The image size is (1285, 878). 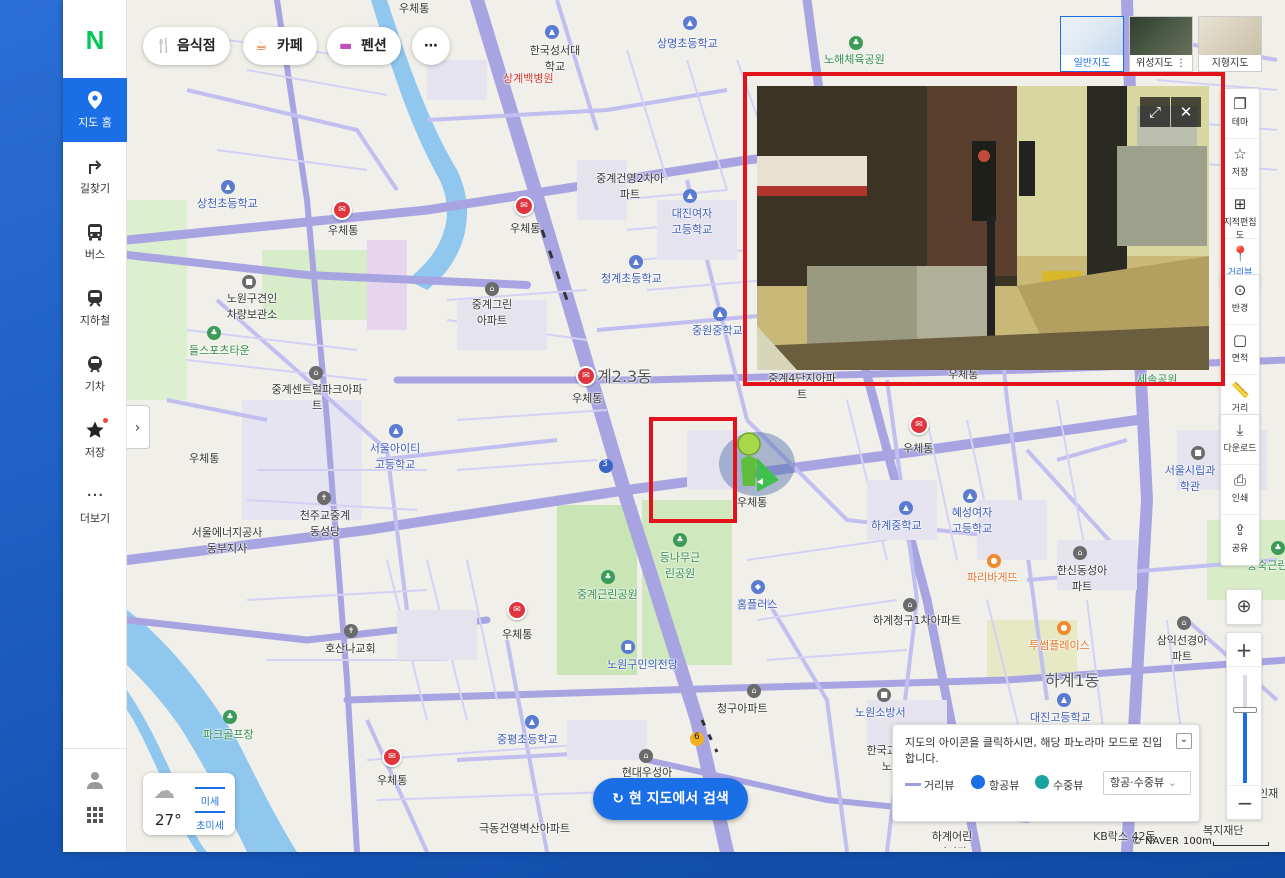 I want to click on category-pension-button: ▬ 펜션, so click(x=364, y=46).